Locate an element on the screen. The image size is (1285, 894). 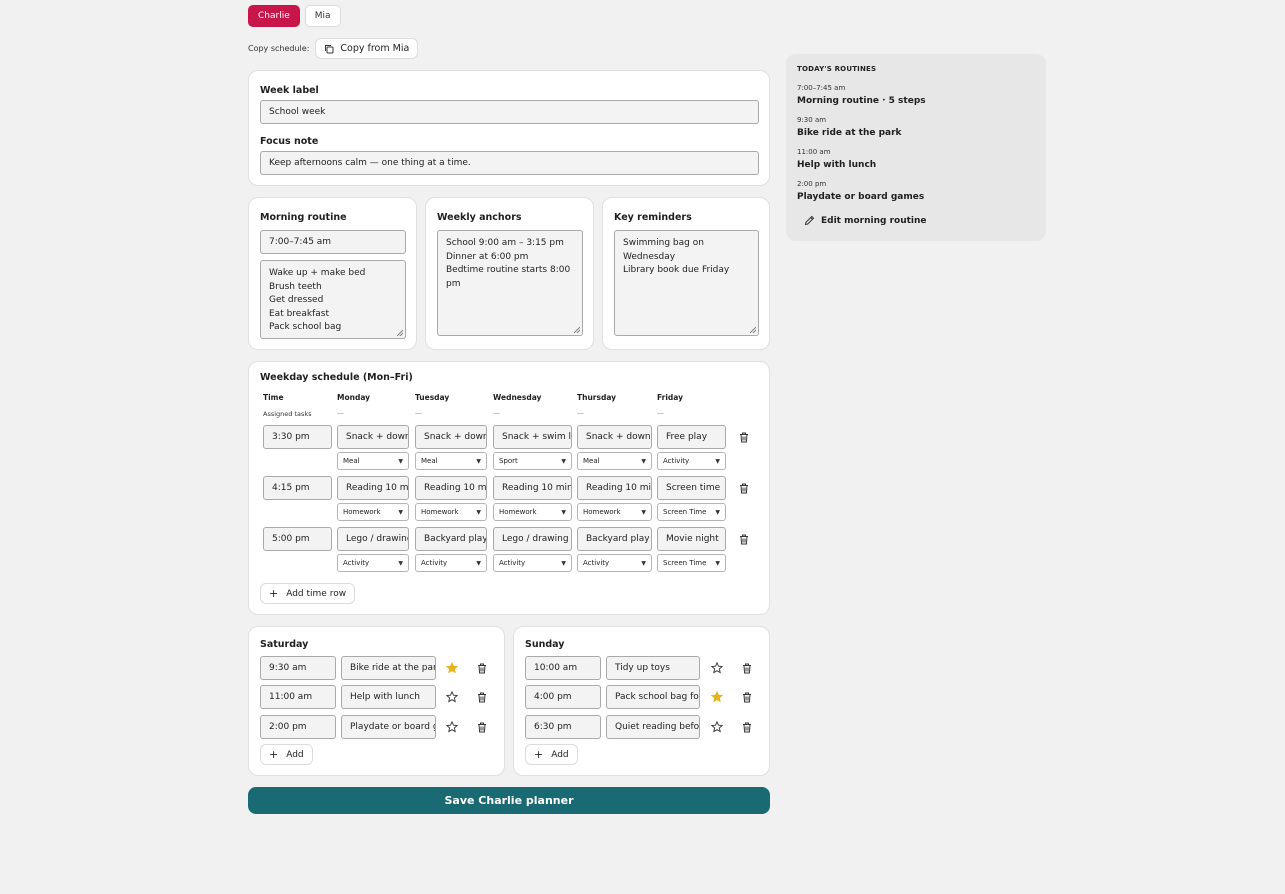
saturday-row3-time: 2:00 pm is located at coordinates (298, 727).